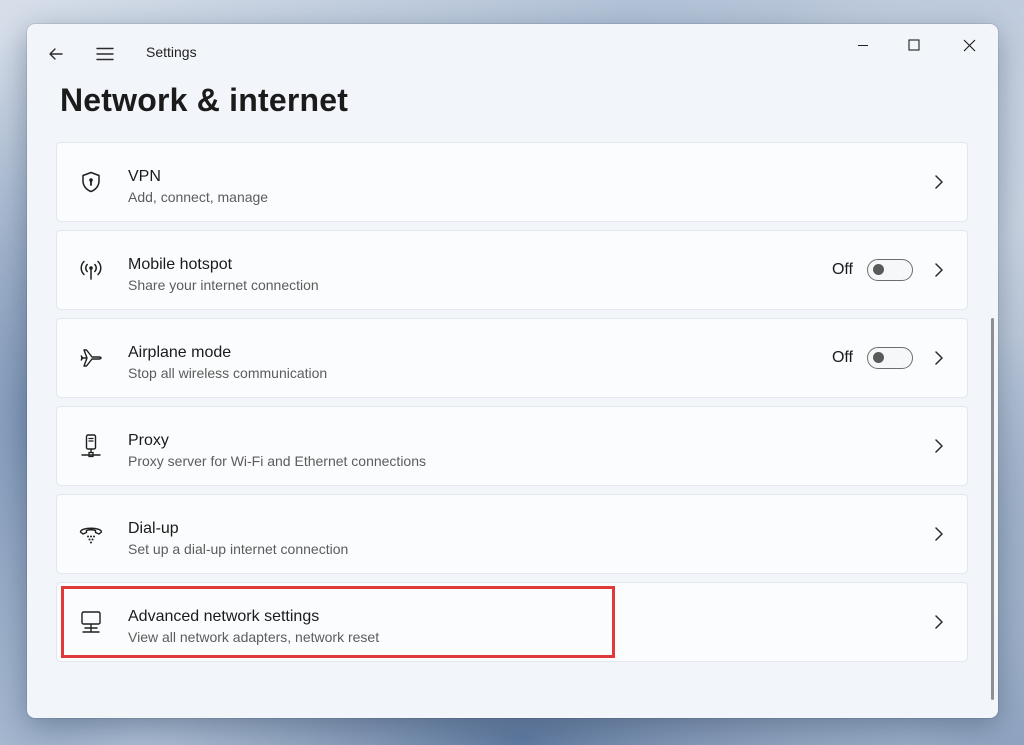  Describe the element at coordinates (91, 270) in the screenshot. I see `hotspot-icon` at that location.